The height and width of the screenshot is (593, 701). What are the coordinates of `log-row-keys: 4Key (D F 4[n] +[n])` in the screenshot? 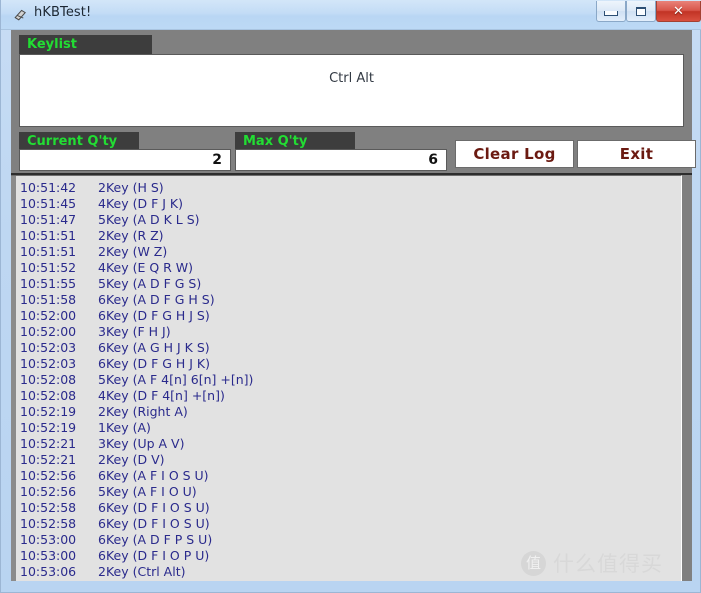 It's located at (161, 395).